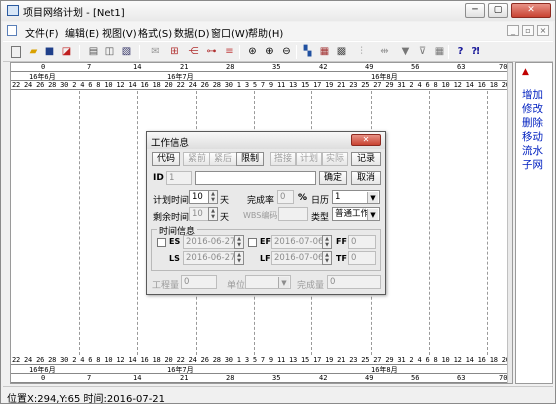 The image size is (556, 405). What do you see at coordinates (166, 159) in the screenshot?
I see `code-button: 代码` at bounding box center [166, 159].